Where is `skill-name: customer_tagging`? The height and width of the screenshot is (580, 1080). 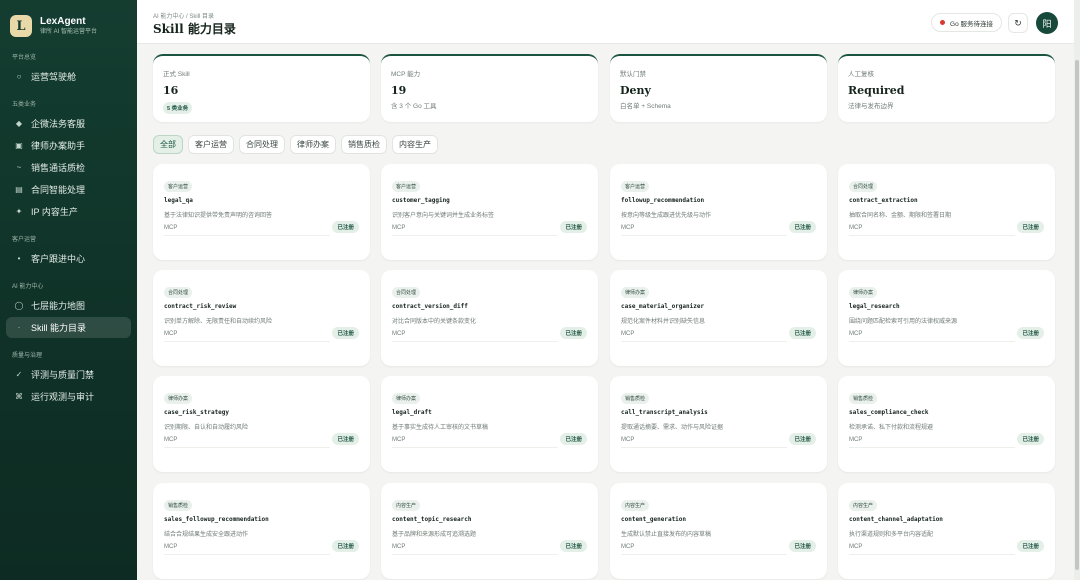
skill-name: customer_tagging is located at coordinates (421, 200).